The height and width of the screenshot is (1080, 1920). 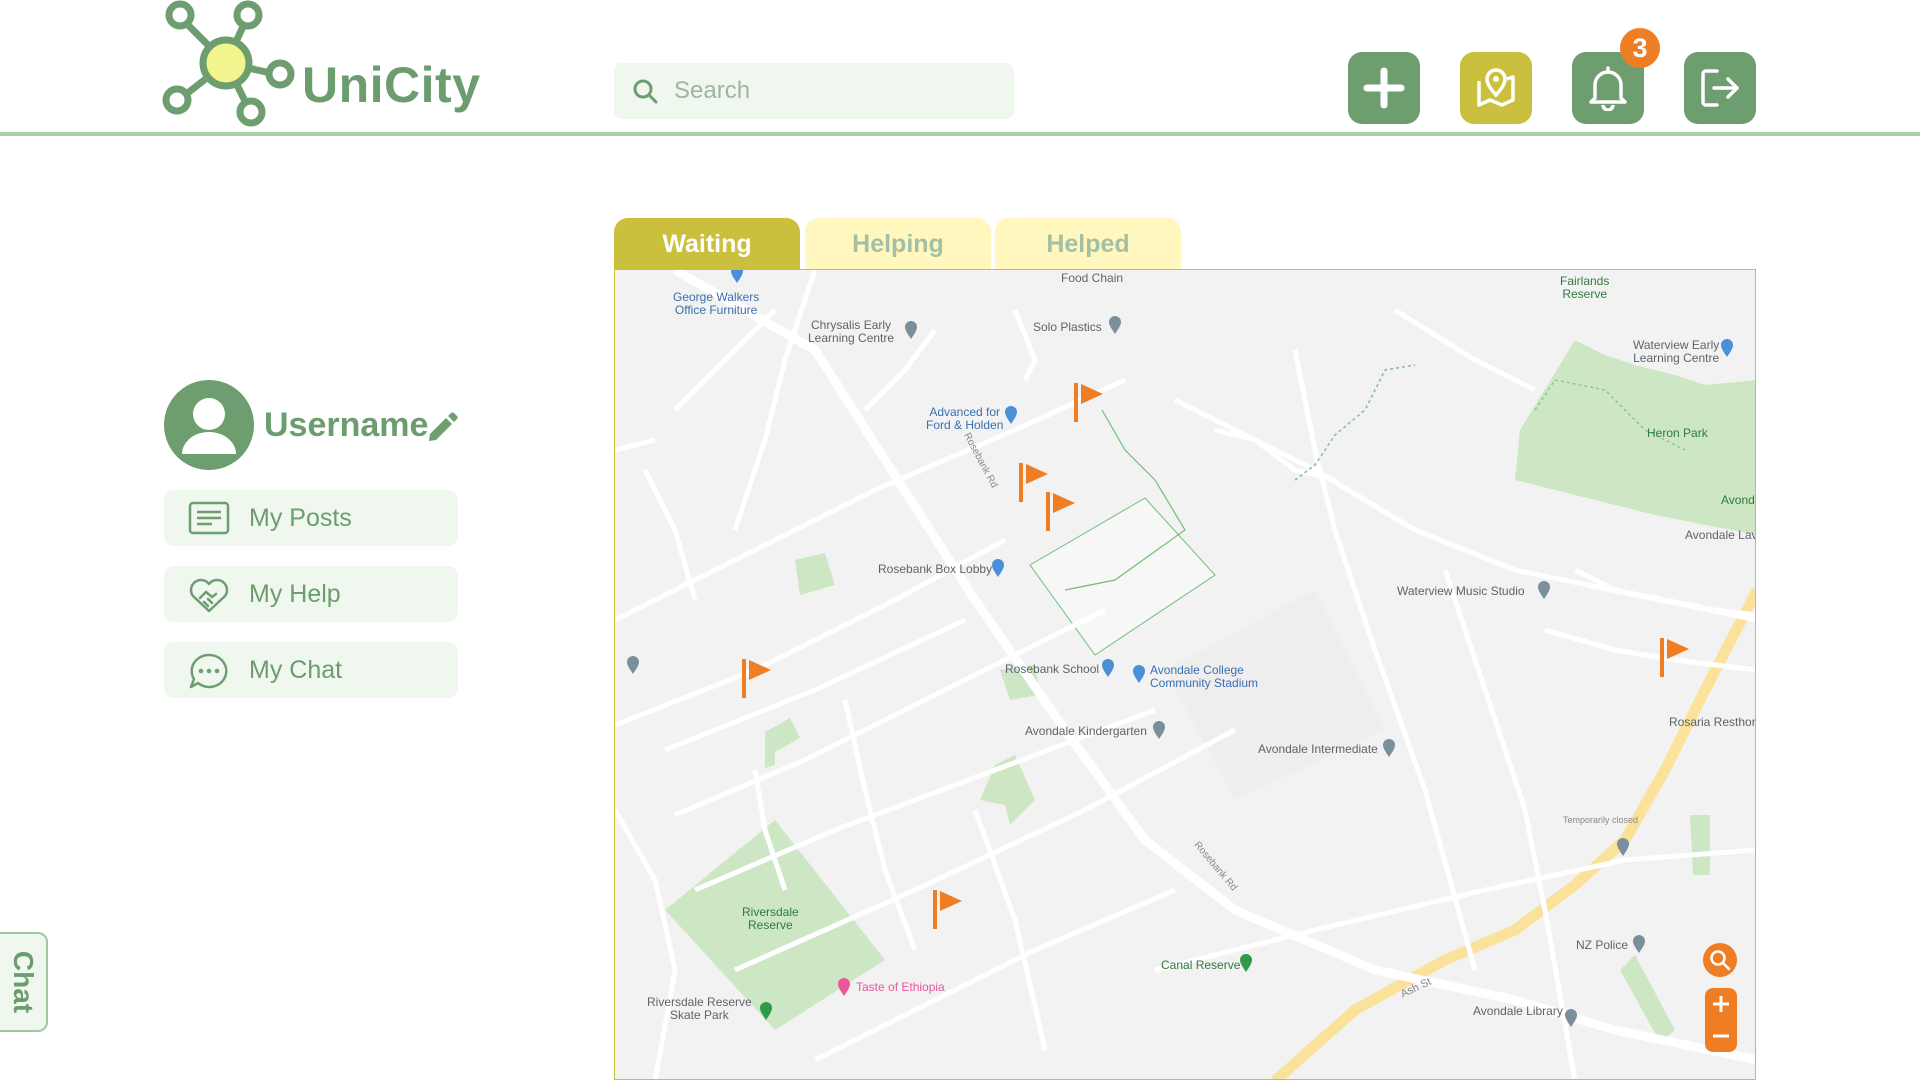 I want to click on map-label-chrysalis: Chrysalis Early Learning Centre, so click(x=851, y=331).